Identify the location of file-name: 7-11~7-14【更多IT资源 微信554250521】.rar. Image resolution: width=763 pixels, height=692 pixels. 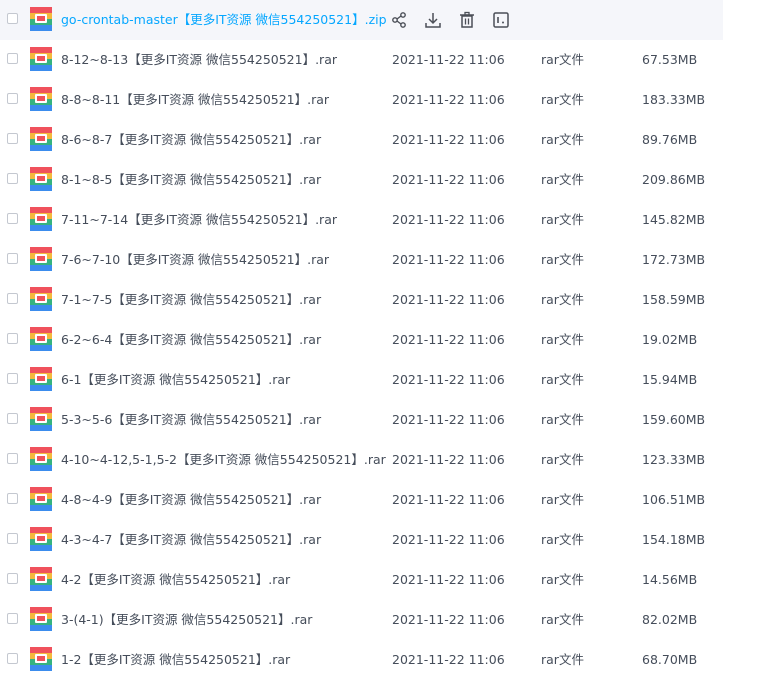
(199, 220).